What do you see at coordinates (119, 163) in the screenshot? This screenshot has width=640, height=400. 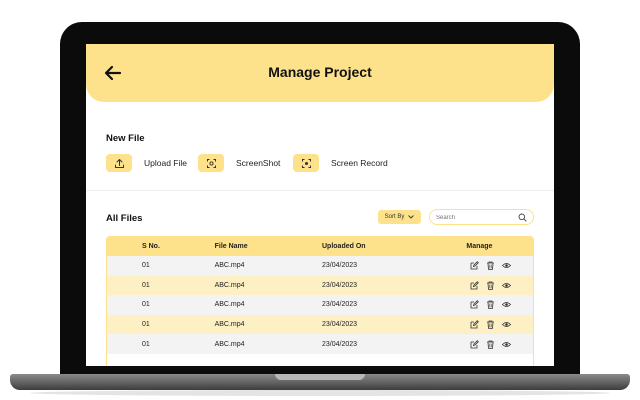 I see `upload-icon` at bounding box center [119, 163].